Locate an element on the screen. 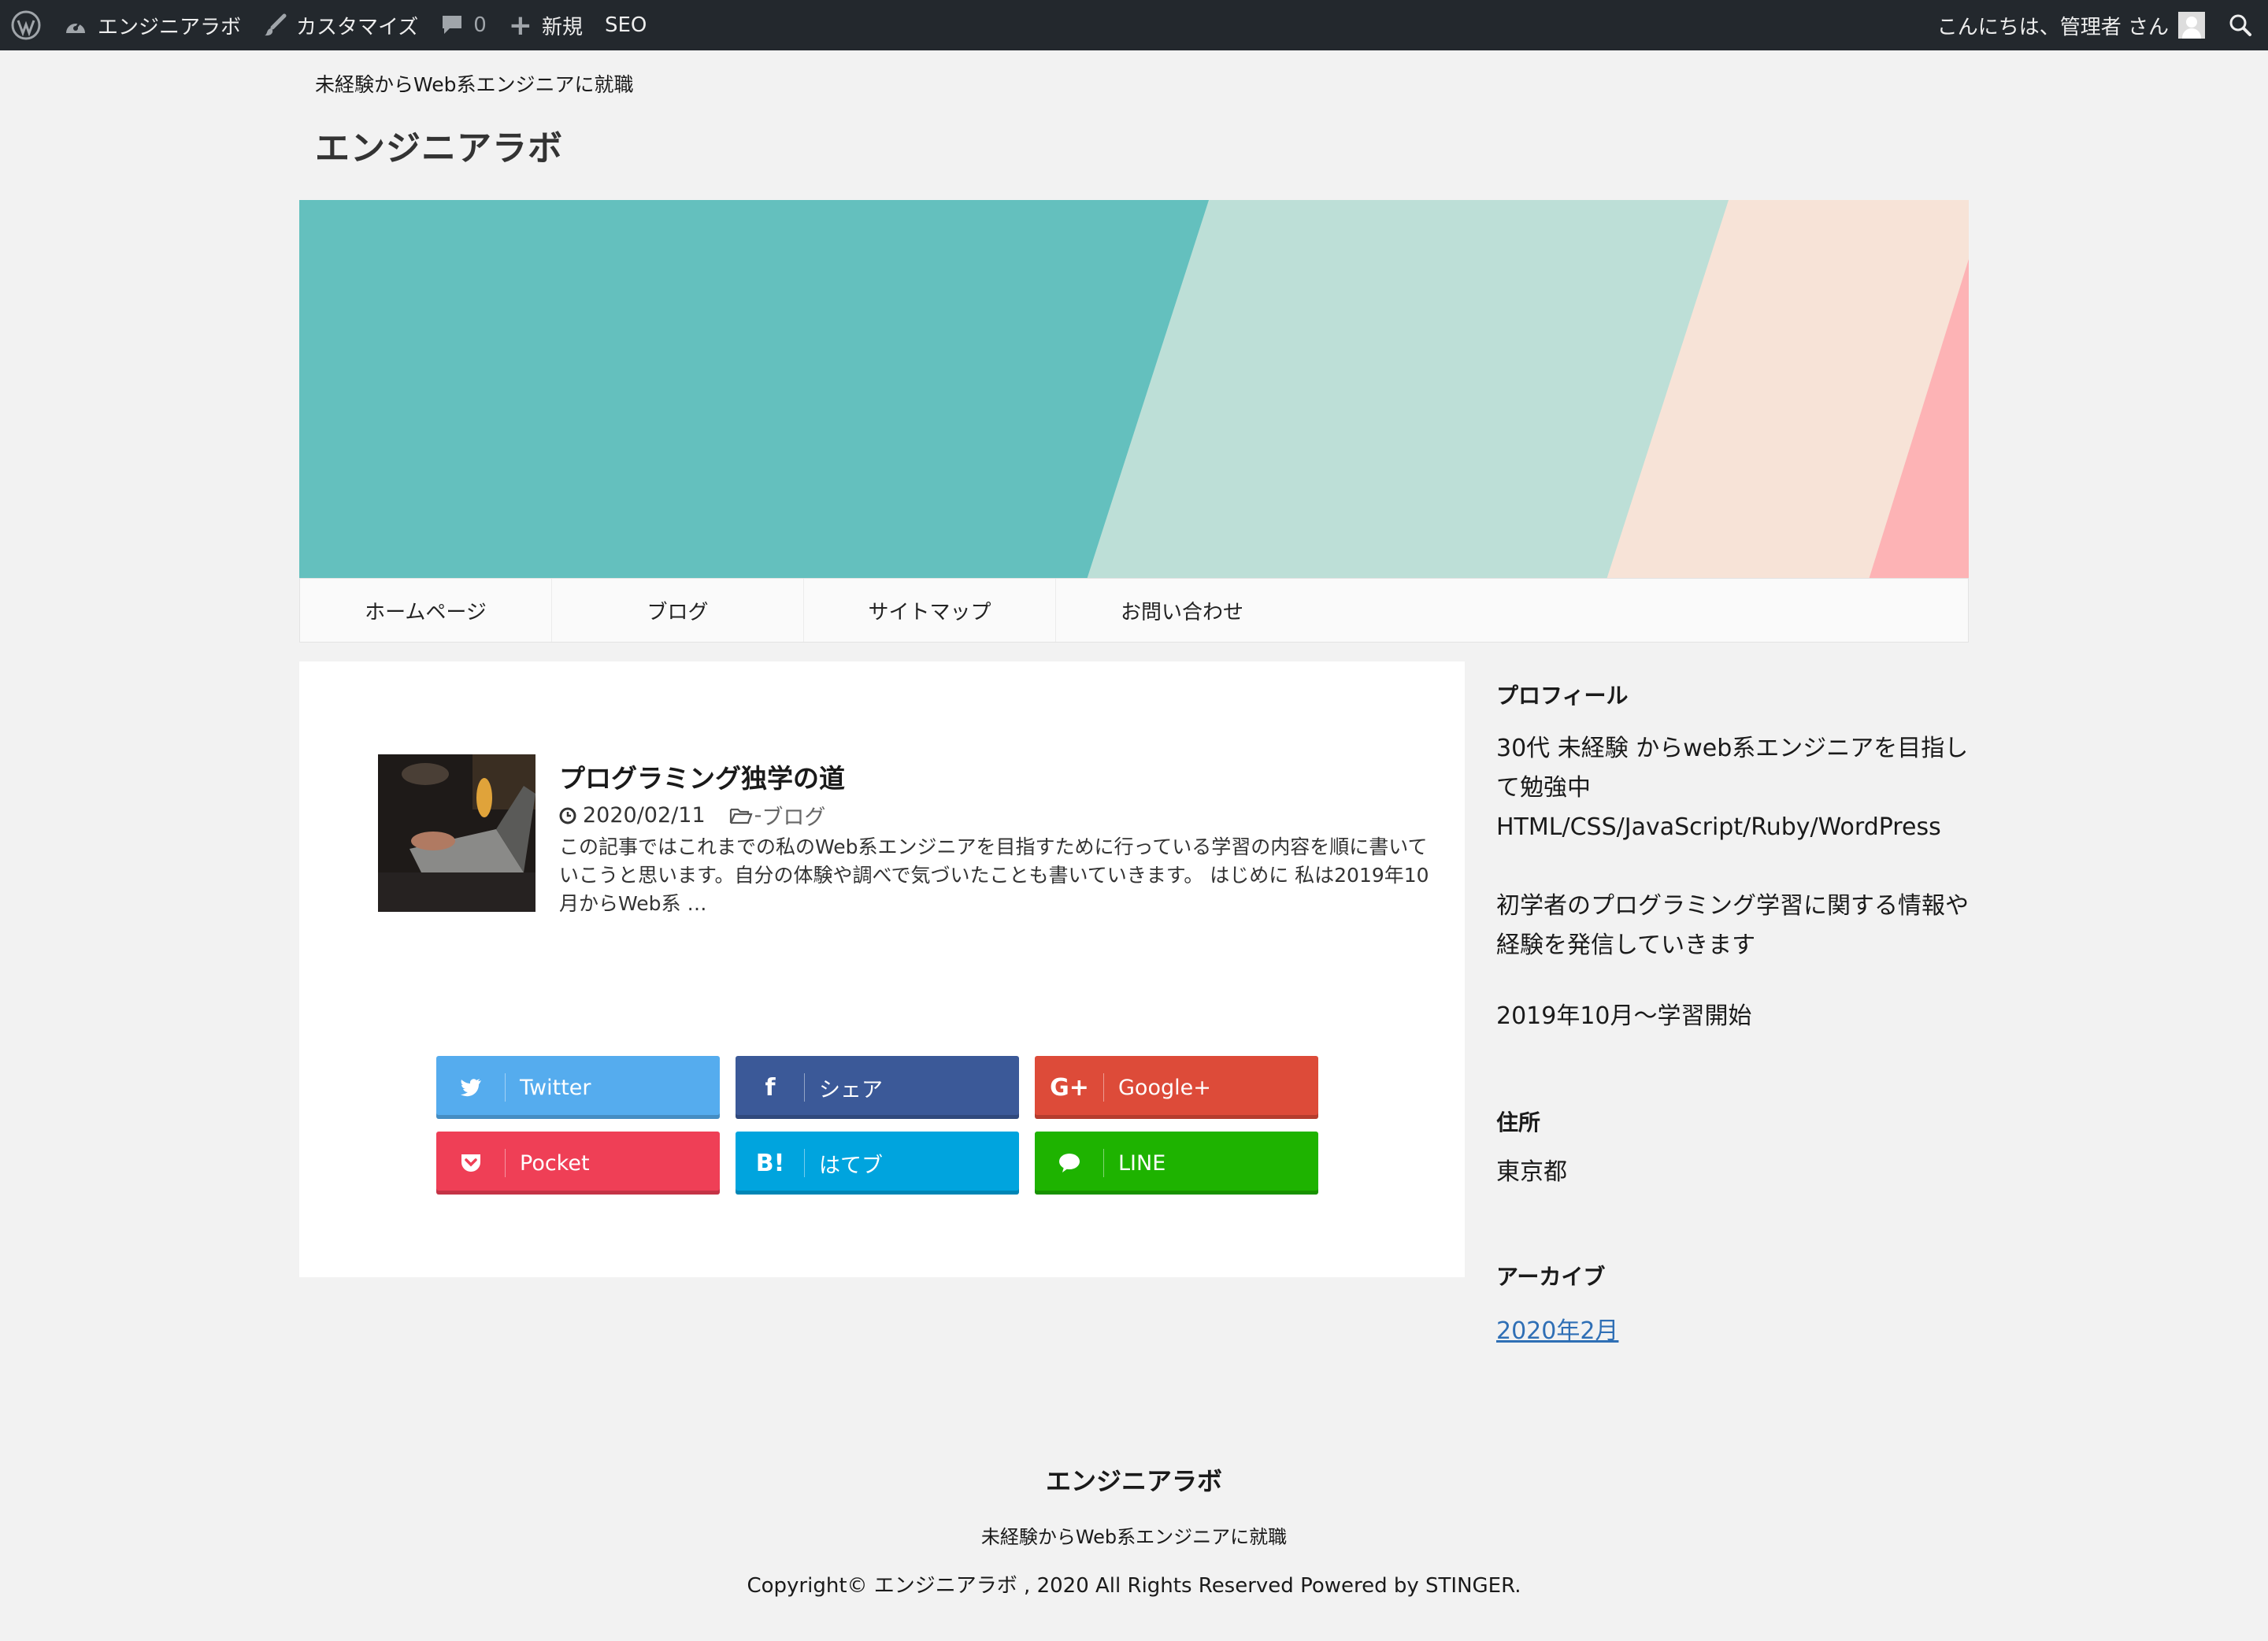 The width and height of the screenshot is (2268, 1641). new-content-button: + 新規 is located at coordinates (546, 25).